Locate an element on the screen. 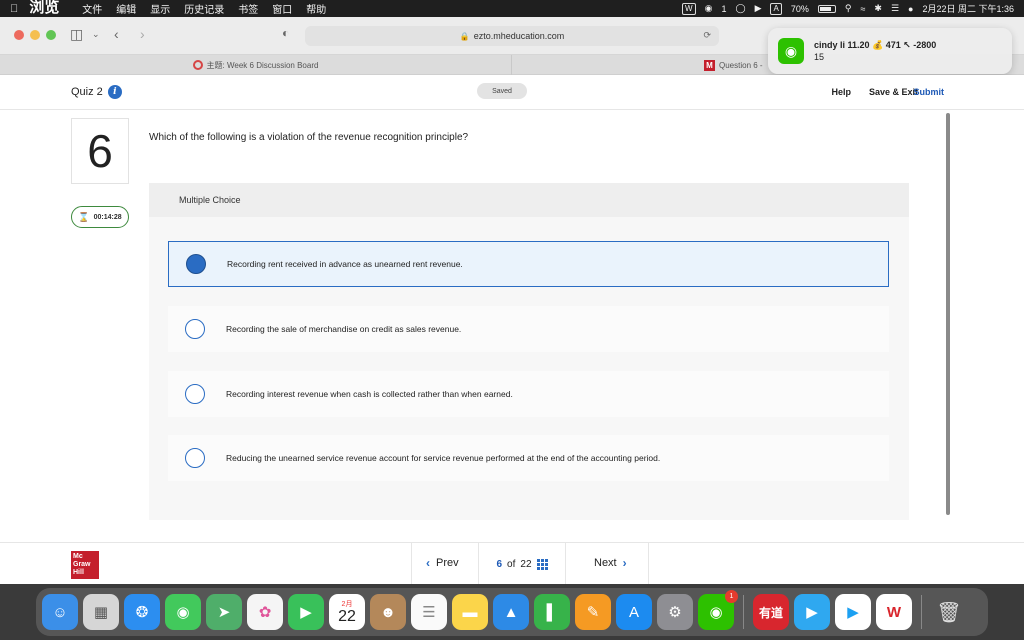 Image resolution: width=1024 pixels, height=640 pixels. menubar-clock: 2月22日 周二 下午1:36 is located at coordinates (968, 8).